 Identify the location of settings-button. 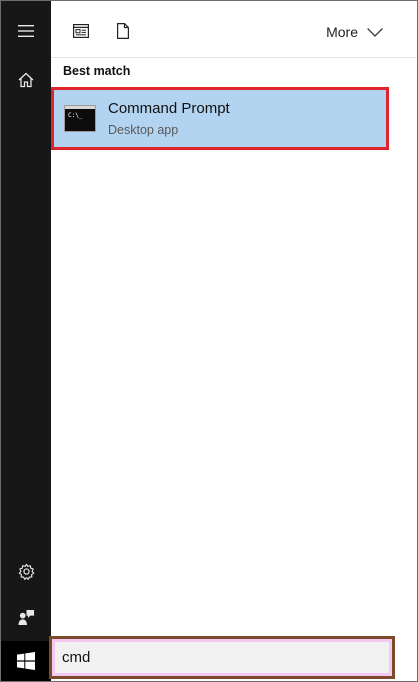
(26, 571).